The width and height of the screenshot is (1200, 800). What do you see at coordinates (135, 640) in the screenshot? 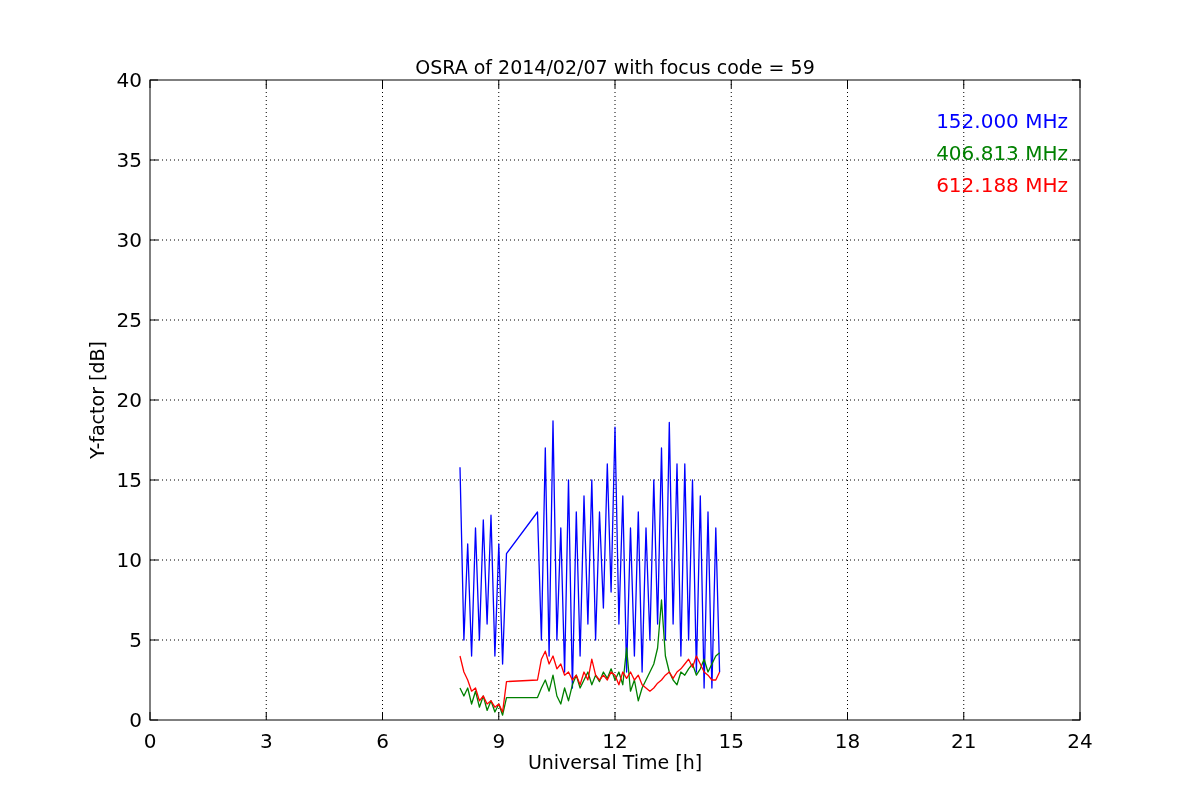
I see `y-tick-label: 5` at bounding box center [135, 640].